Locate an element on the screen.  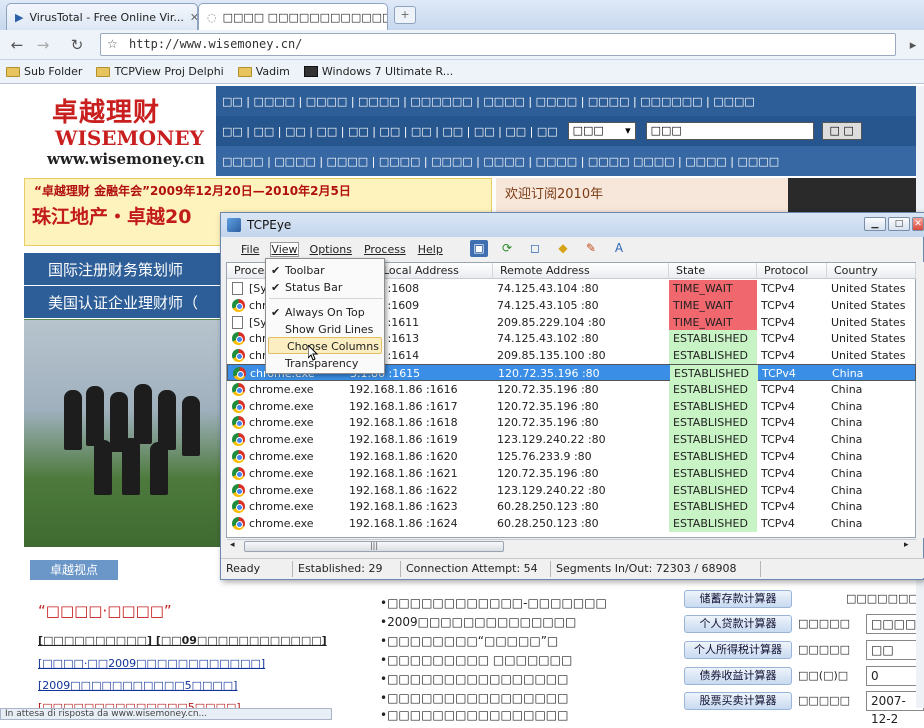
cell-remote: 74.125.43.105 :80 is located at coordinates (548, 305).